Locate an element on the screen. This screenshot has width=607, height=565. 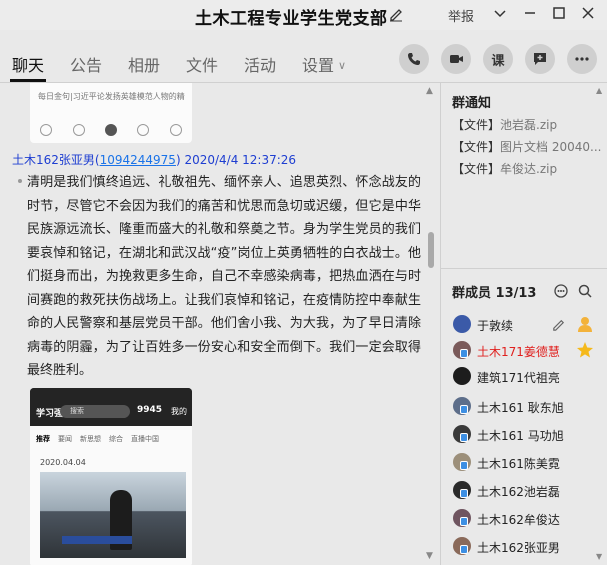
image-tab: 直播中国 is located at coordinates (145, 439).